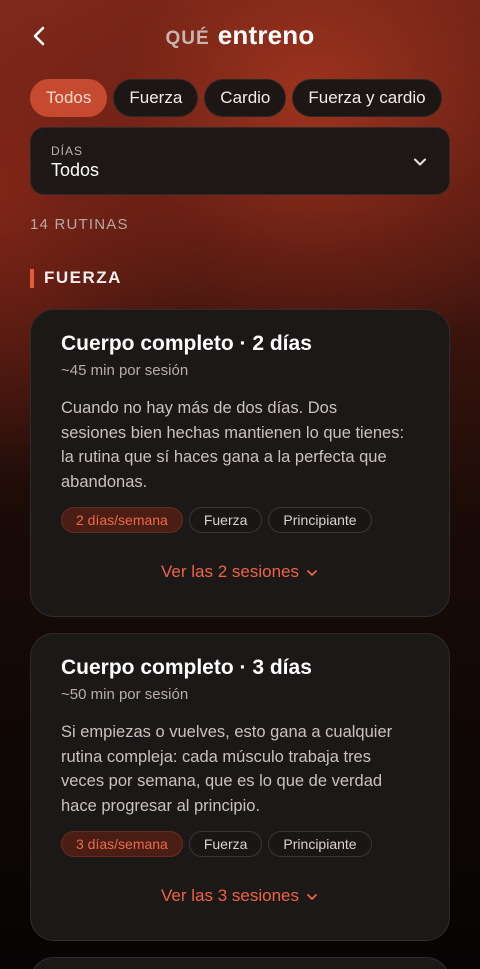 The height and width of the screenshot is (969, 480). I want to click on tag-frequency: 3 días/semana, so click(122, 844).